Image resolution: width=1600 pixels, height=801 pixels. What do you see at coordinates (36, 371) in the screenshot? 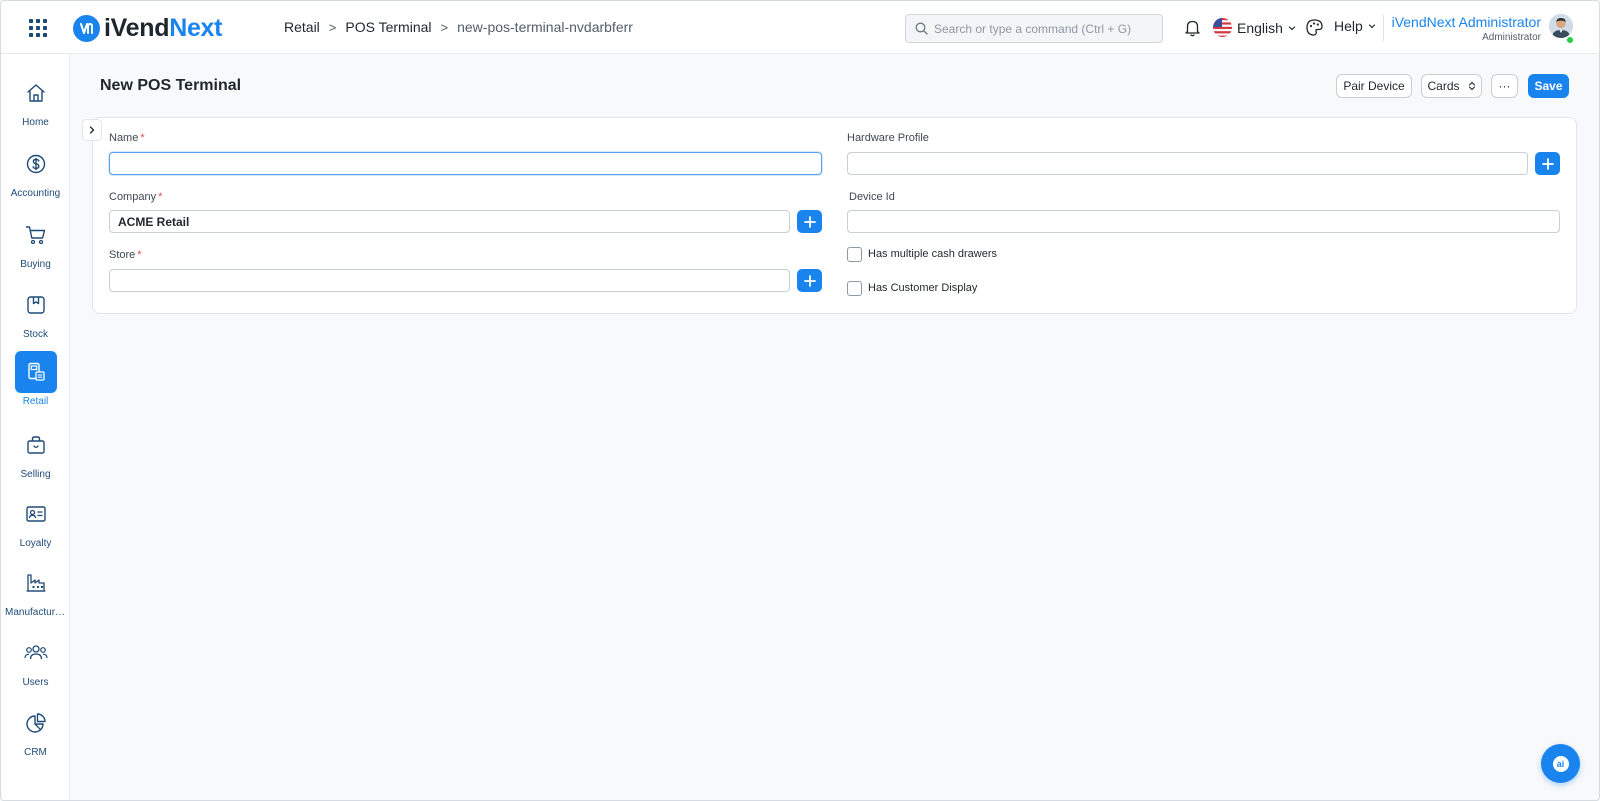
I see `pos-icon` at bounding box center [36, 371].